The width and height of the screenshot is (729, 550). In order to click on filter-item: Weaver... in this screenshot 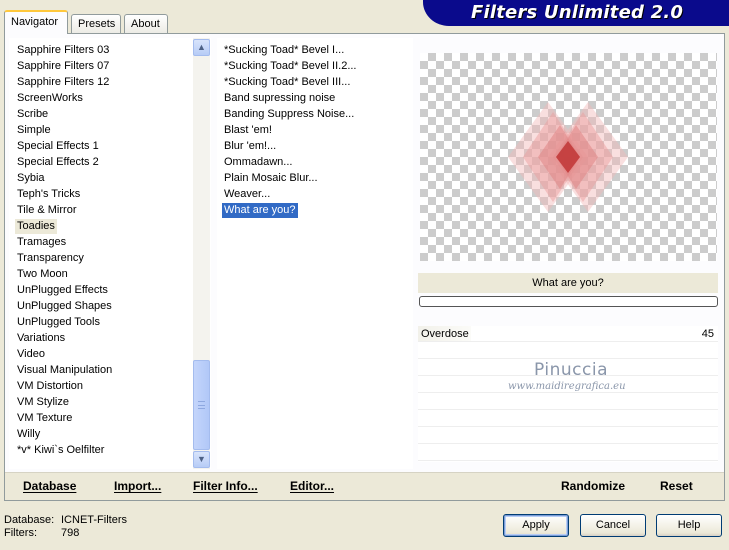, I will do `click(247, 194)`.